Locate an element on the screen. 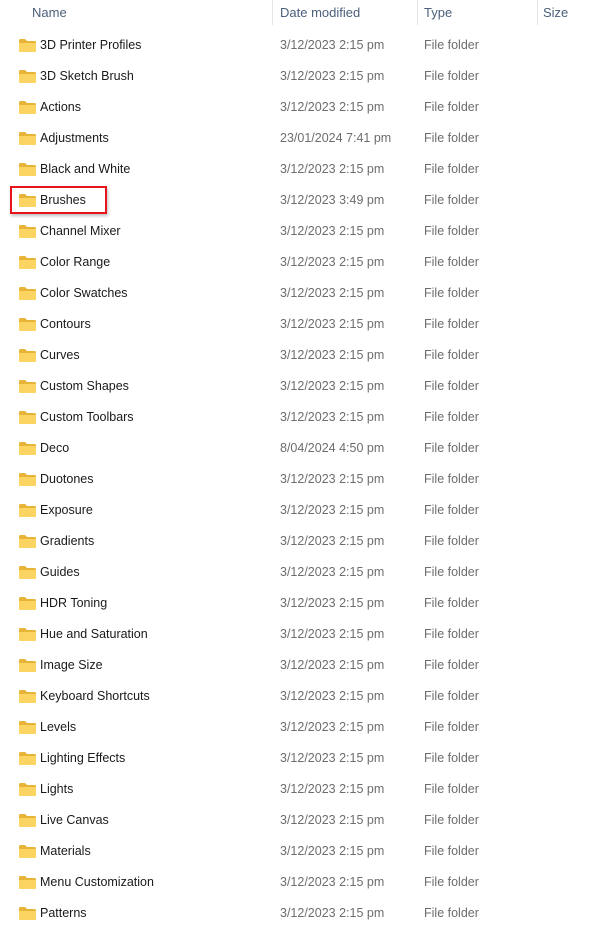  folder-row: Duotones 3/12/2023 2:15 pm File folder is located at coordinates (300, 479).